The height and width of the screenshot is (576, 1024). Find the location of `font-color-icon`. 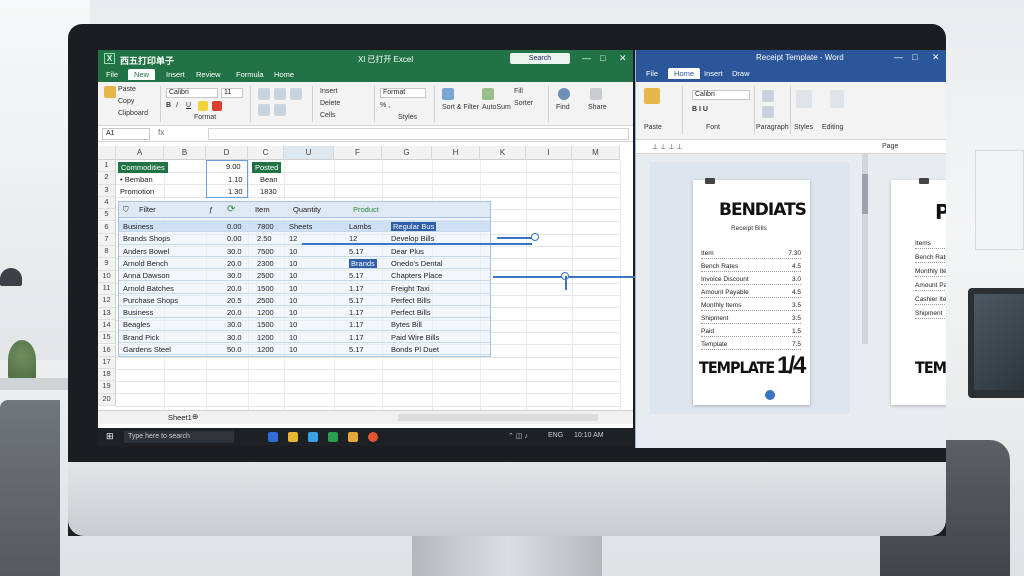

font-color-icon is located at coordinates (217, 106).